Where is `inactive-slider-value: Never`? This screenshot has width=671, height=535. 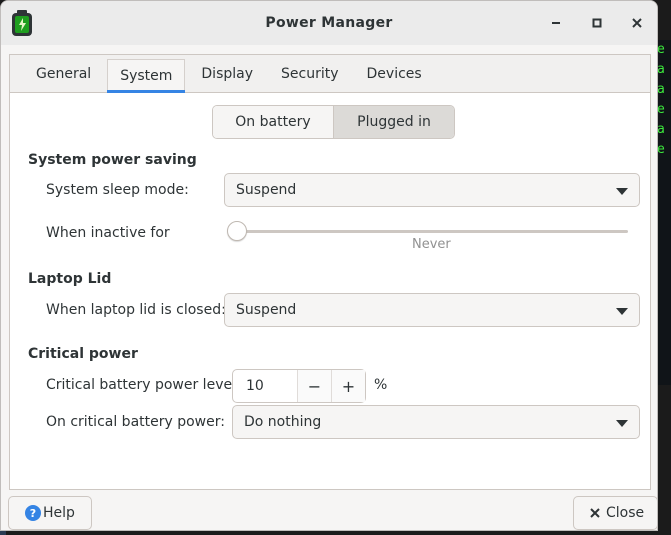 inactive-slider-value: Never is located at coordinates (431, 244).